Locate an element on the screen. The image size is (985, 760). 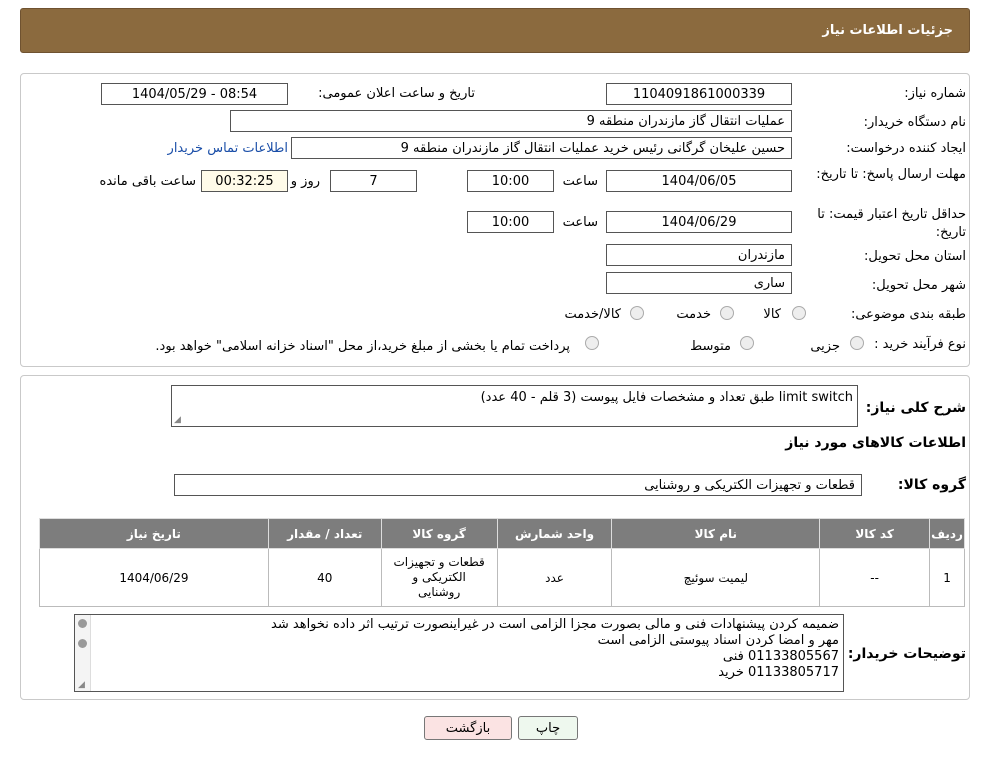
scroll-down-icon is located at coordinates (82, 643).